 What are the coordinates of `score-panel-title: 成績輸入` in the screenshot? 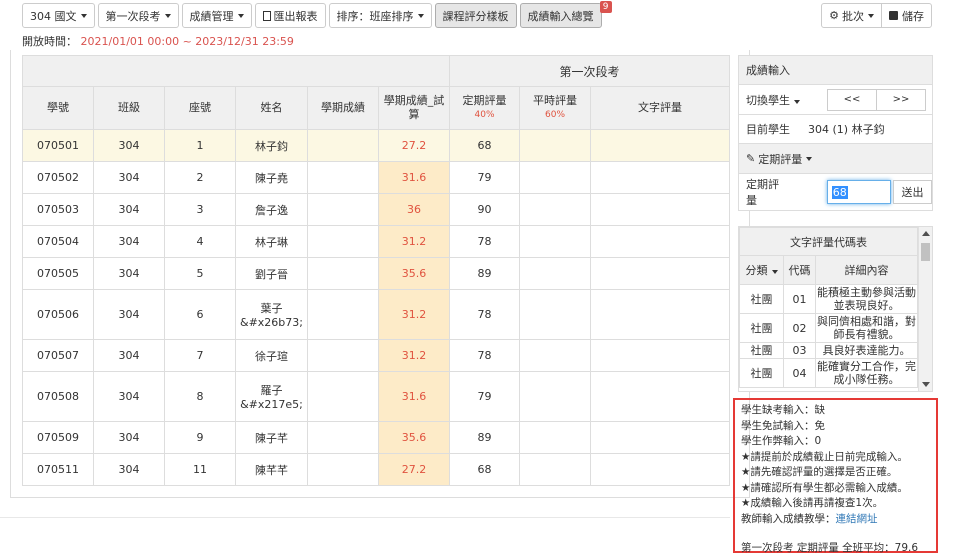 It's located at (835, 70).